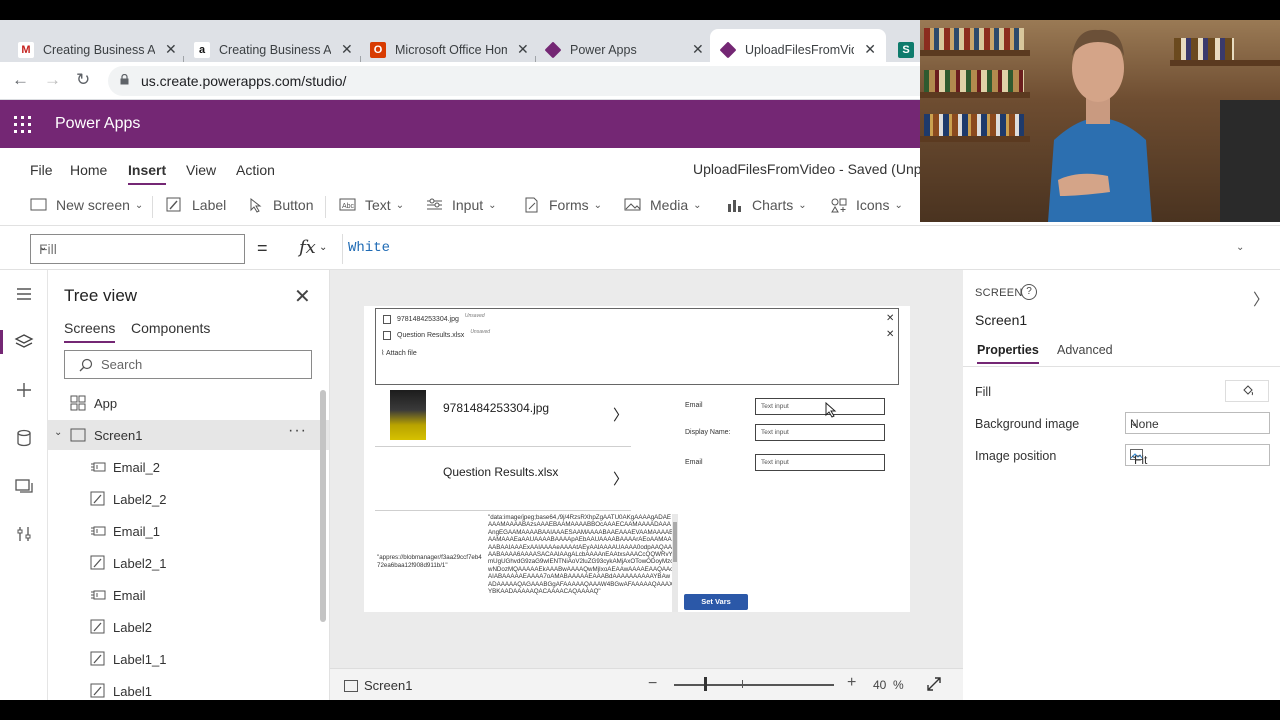 This screenshot has width=1280, height=720. What do you see at coordinates (26, 49) in the screenshot?
I see `gmail-icon: M` at bounding box center [26, 49].